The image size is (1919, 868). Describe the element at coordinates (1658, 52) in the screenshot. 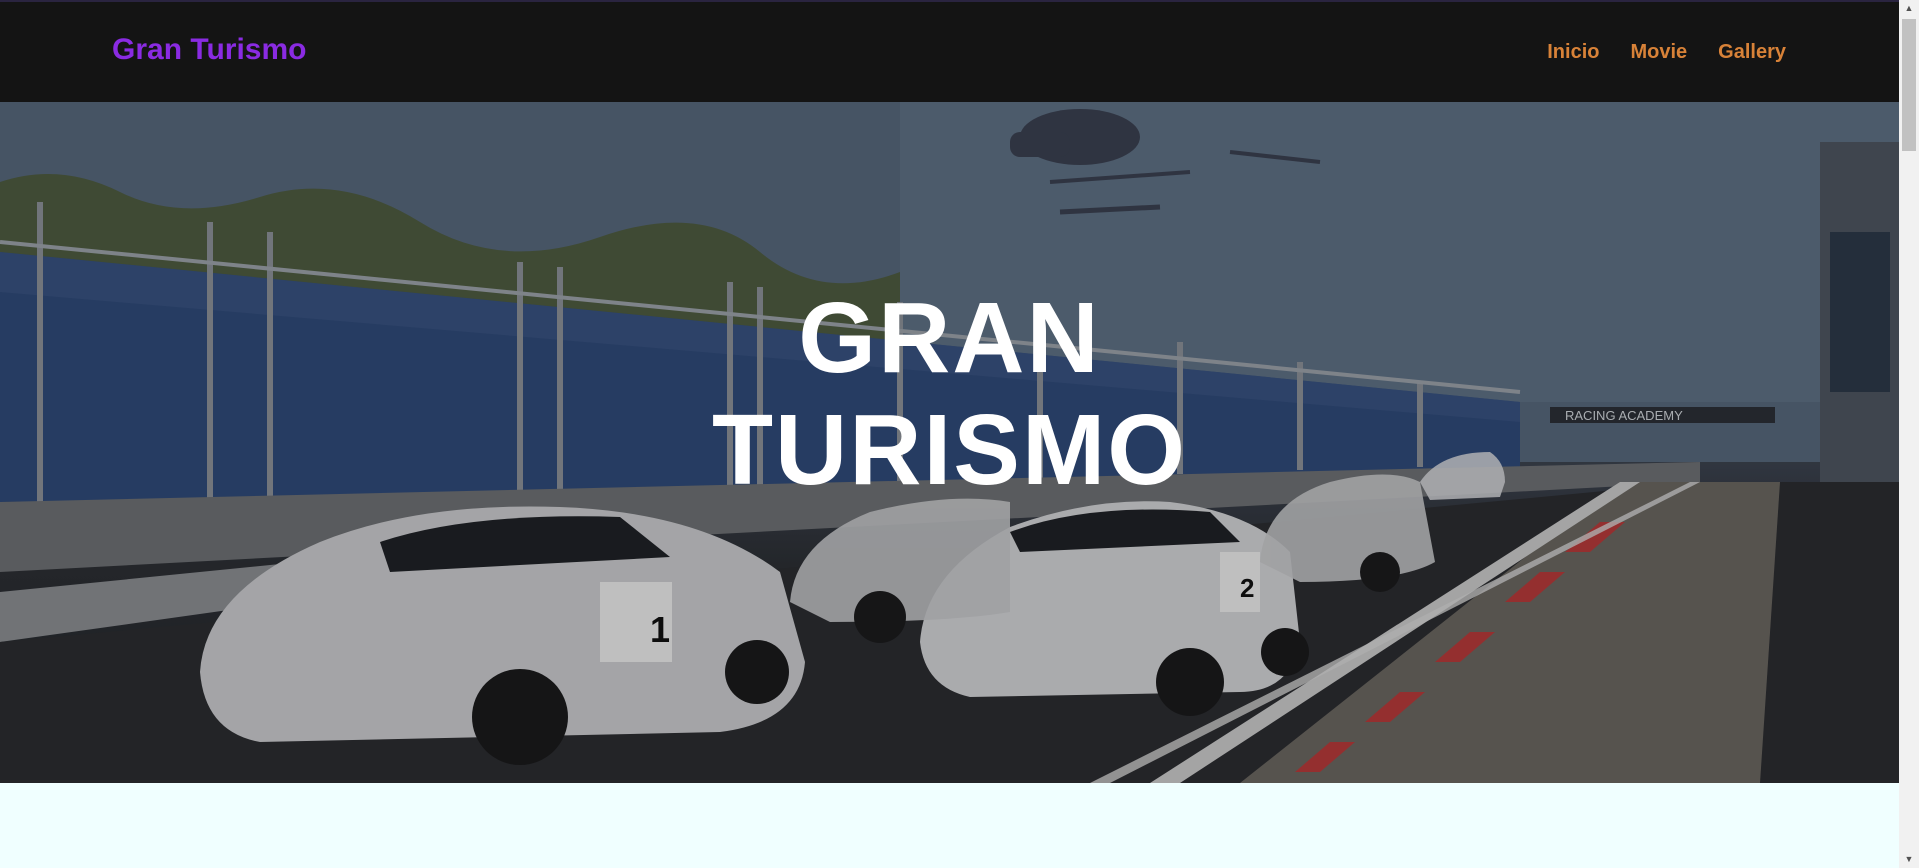

I see `nav-link-movie: Movie` at that location.